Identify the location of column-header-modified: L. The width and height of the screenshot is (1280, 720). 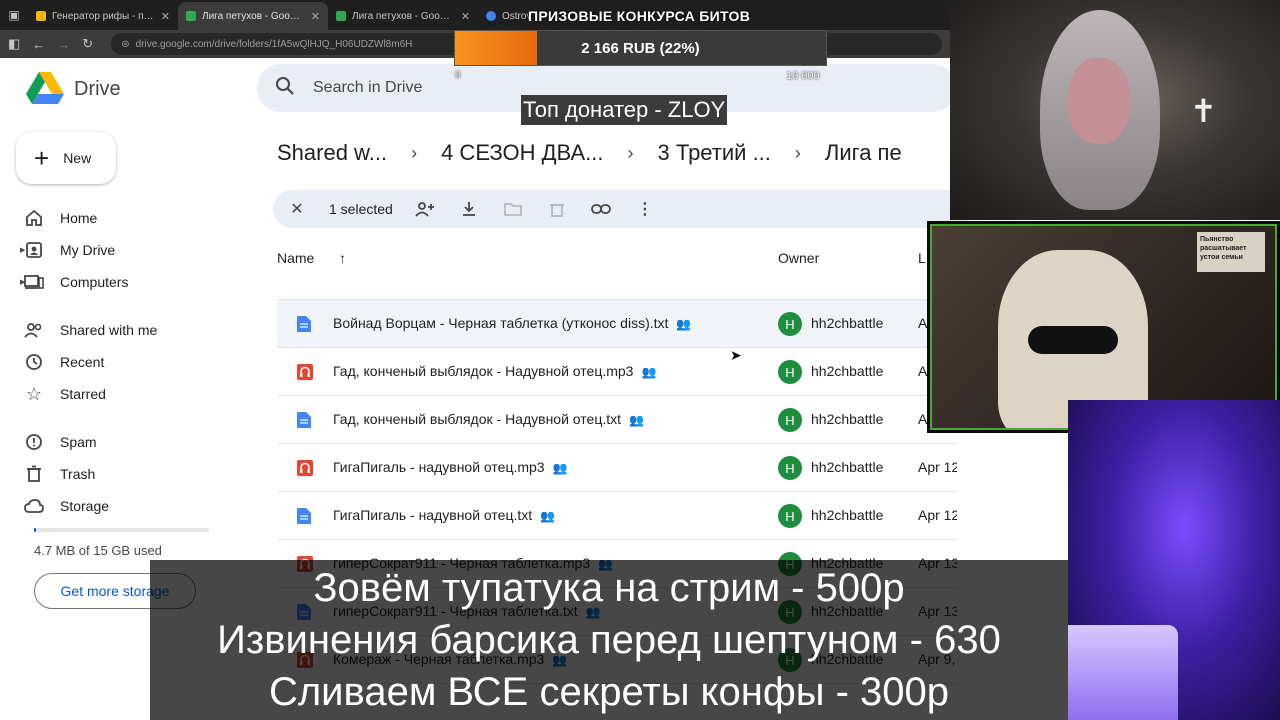
(922, 258).